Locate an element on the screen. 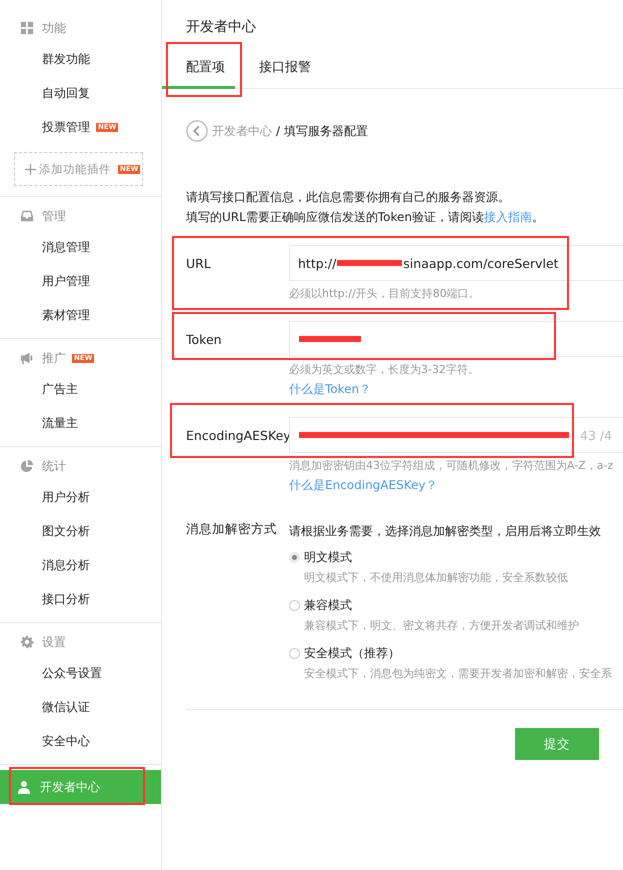  option-hint: 明文模式下，不使用消息体加解密功能，安全系数较低 is located at coordinates (436, 578).